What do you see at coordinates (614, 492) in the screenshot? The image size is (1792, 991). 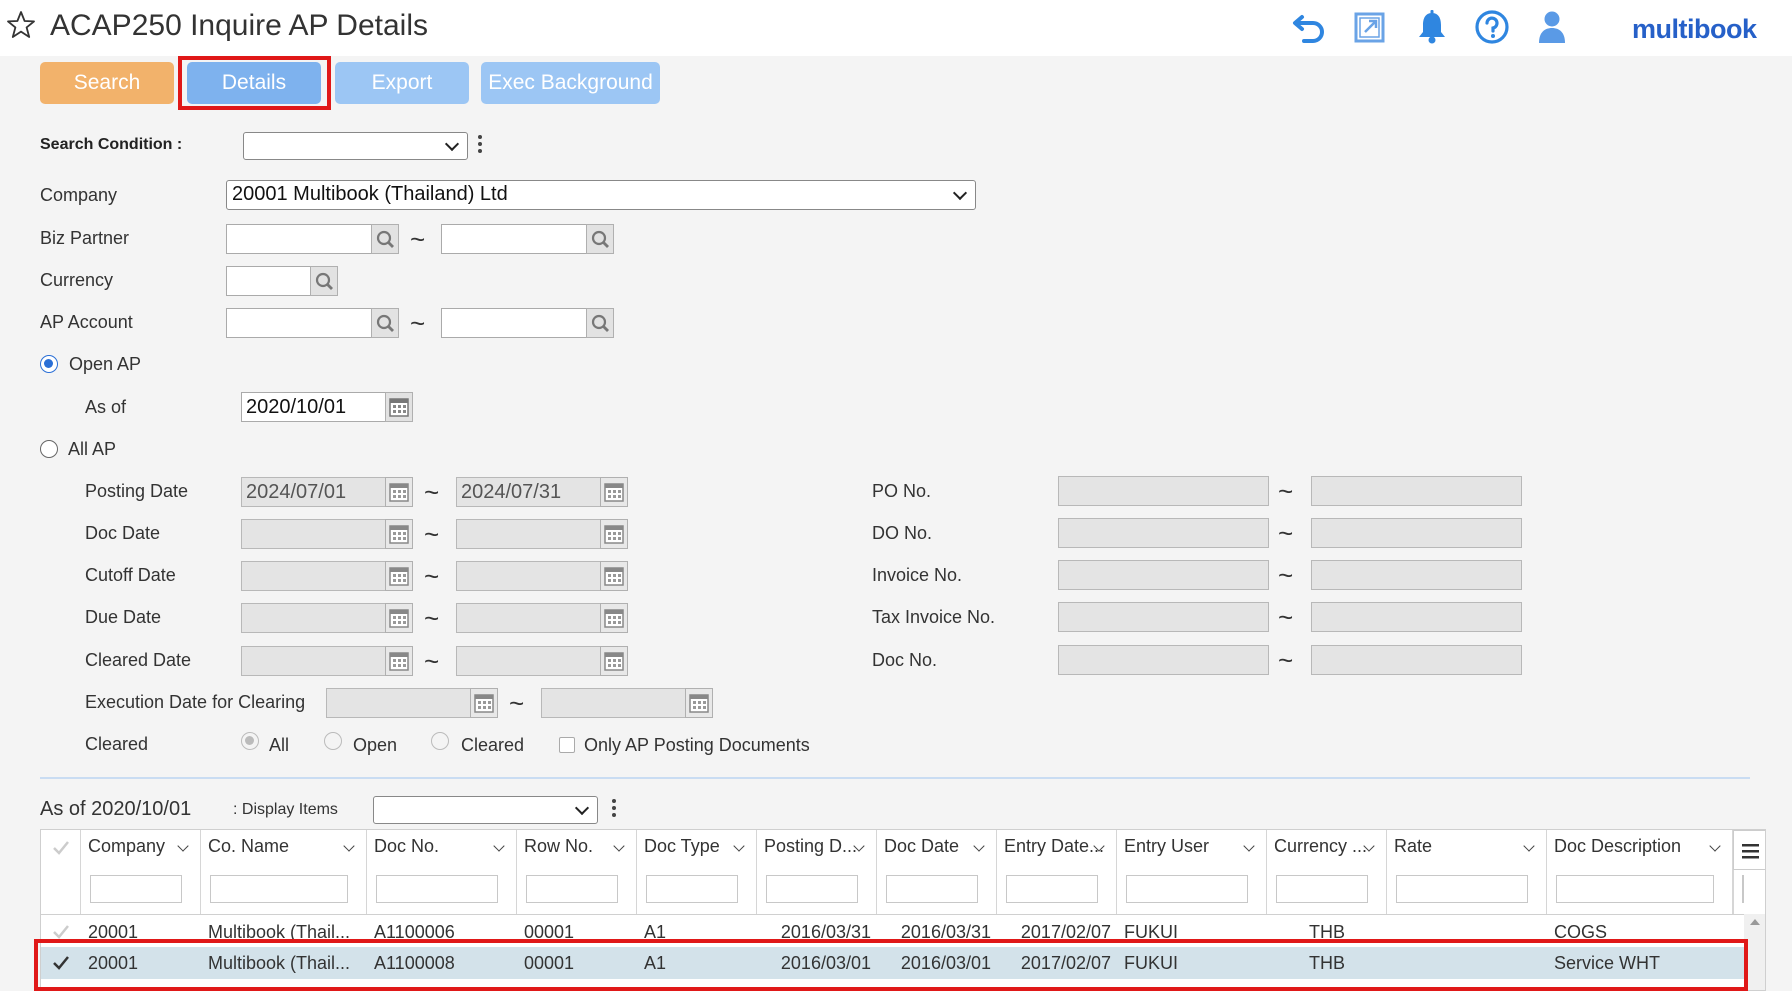 I see `posting-date-to-calendar-button` at bounding box center [614, 492].